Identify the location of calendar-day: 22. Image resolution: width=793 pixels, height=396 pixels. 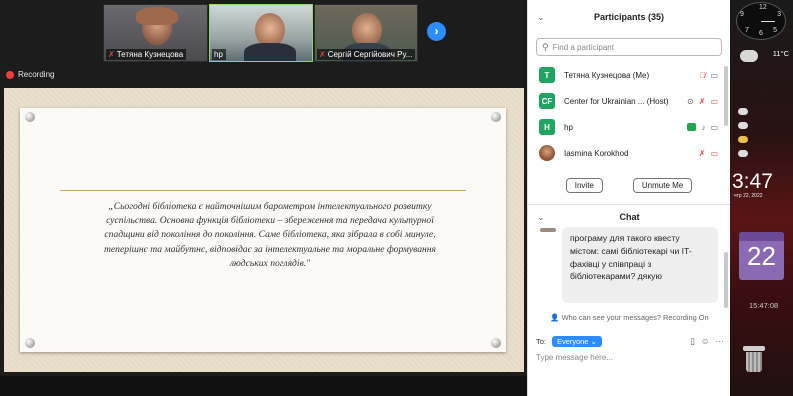
(761, 256).